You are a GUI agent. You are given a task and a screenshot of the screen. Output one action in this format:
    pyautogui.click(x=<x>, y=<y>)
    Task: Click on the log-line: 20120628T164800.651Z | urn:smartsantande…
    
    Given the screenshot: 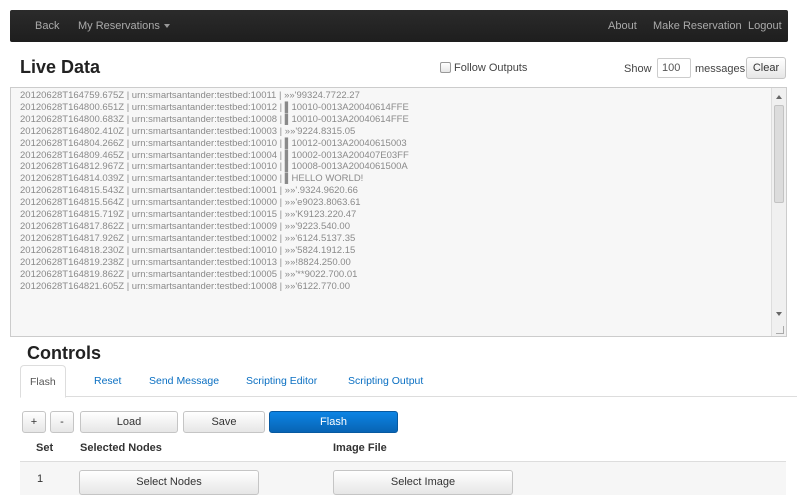 What is the action you would take?
    pyautogui.click(x=214, y=107)
    